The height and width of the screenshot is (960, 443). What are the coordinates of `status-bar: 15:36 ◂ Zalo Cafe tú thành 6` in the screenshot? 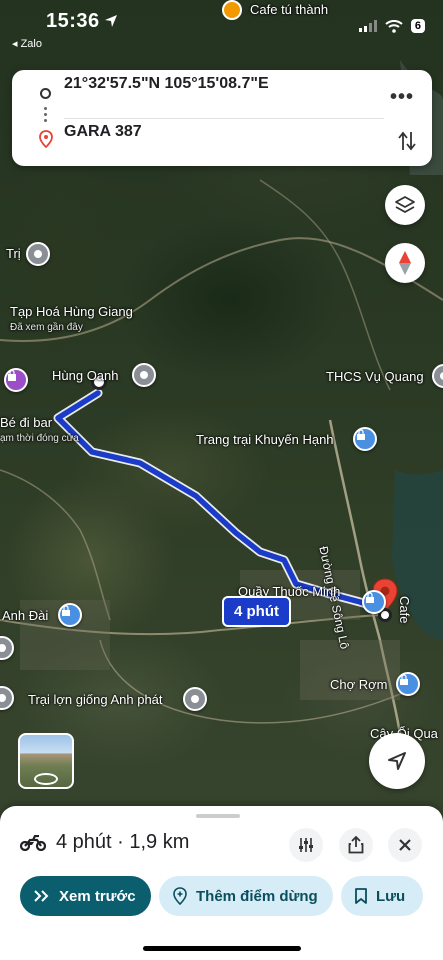 It's located at (221, 25).